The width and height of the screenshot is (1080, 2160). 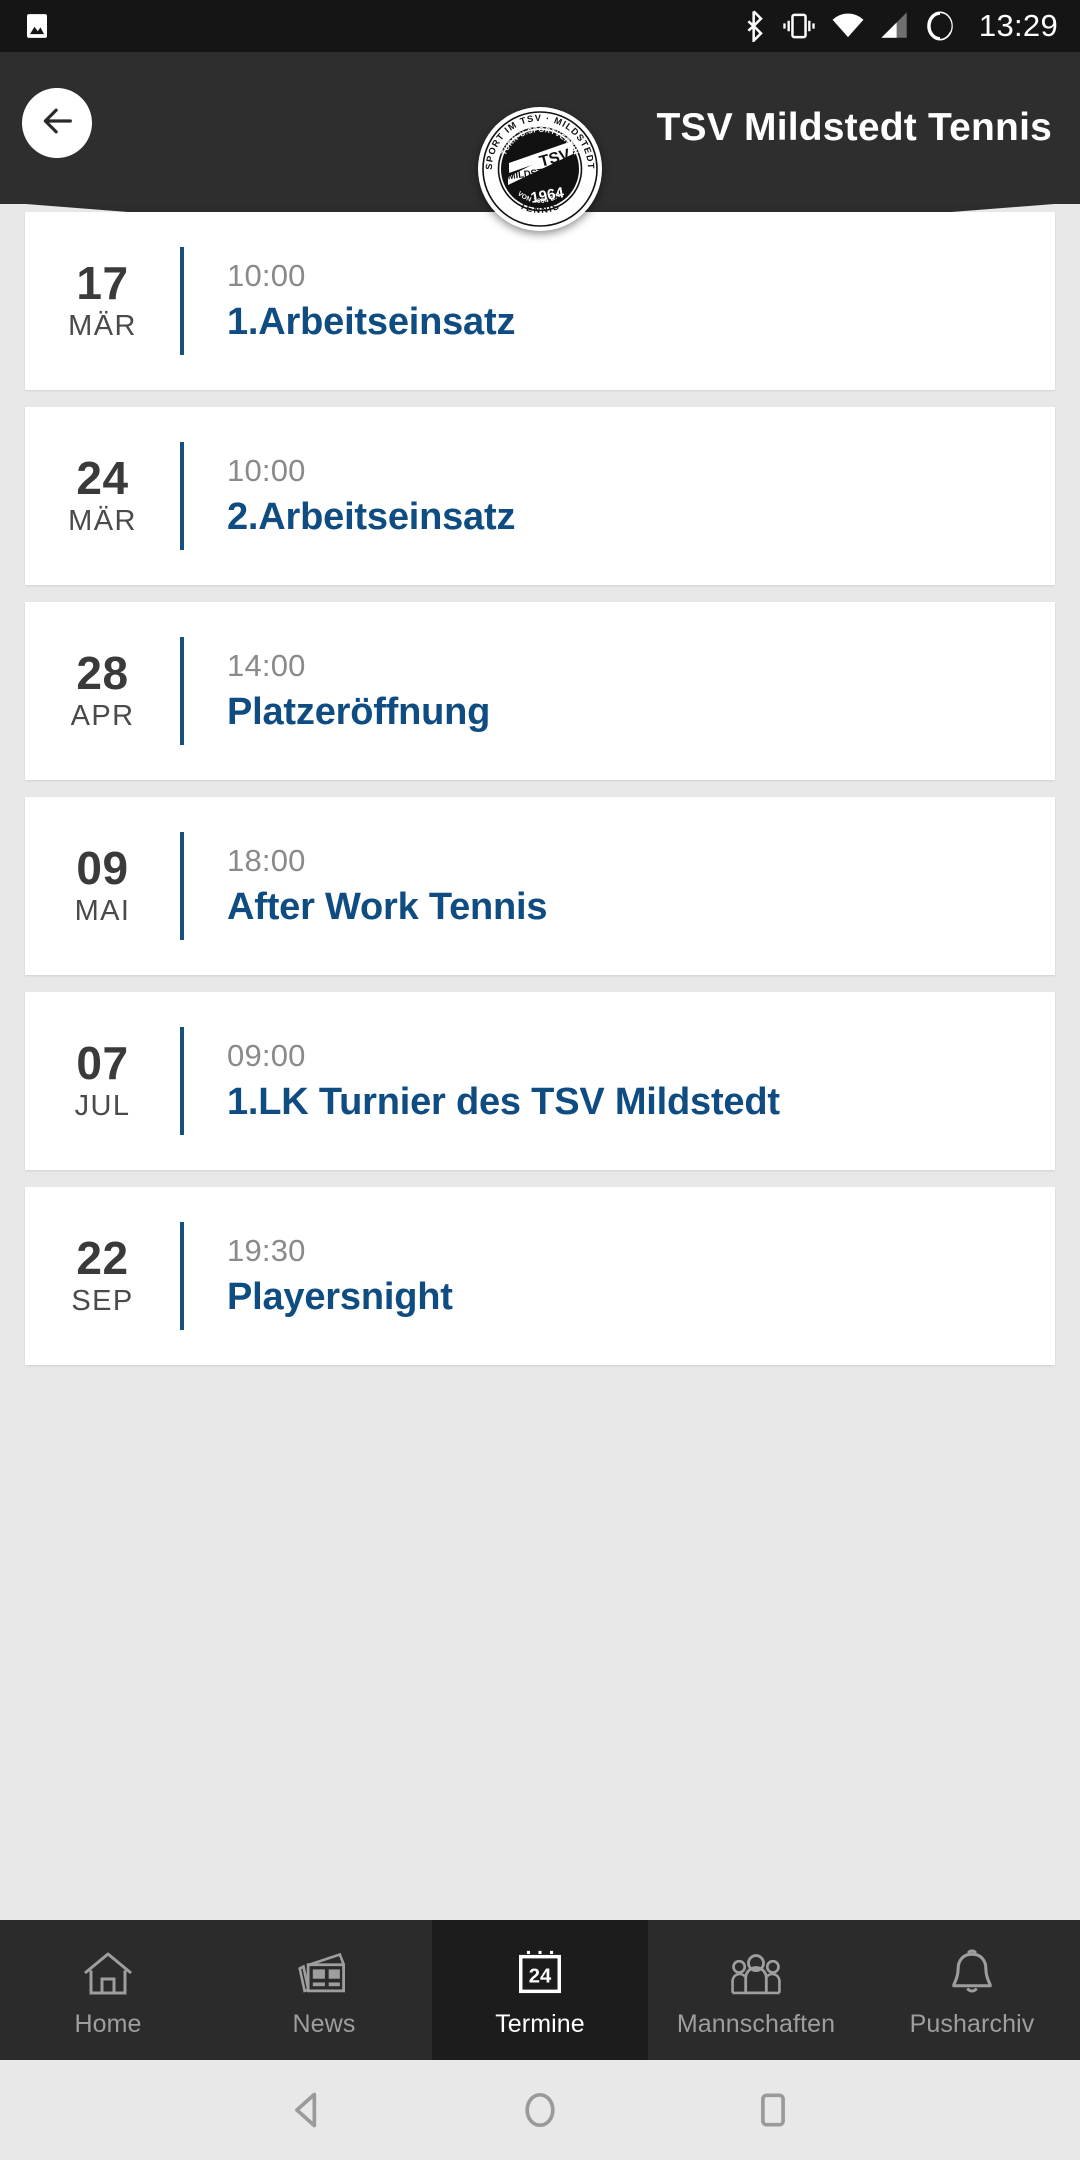 I want to click on event-day: 07, so click(x=102, y=1062).